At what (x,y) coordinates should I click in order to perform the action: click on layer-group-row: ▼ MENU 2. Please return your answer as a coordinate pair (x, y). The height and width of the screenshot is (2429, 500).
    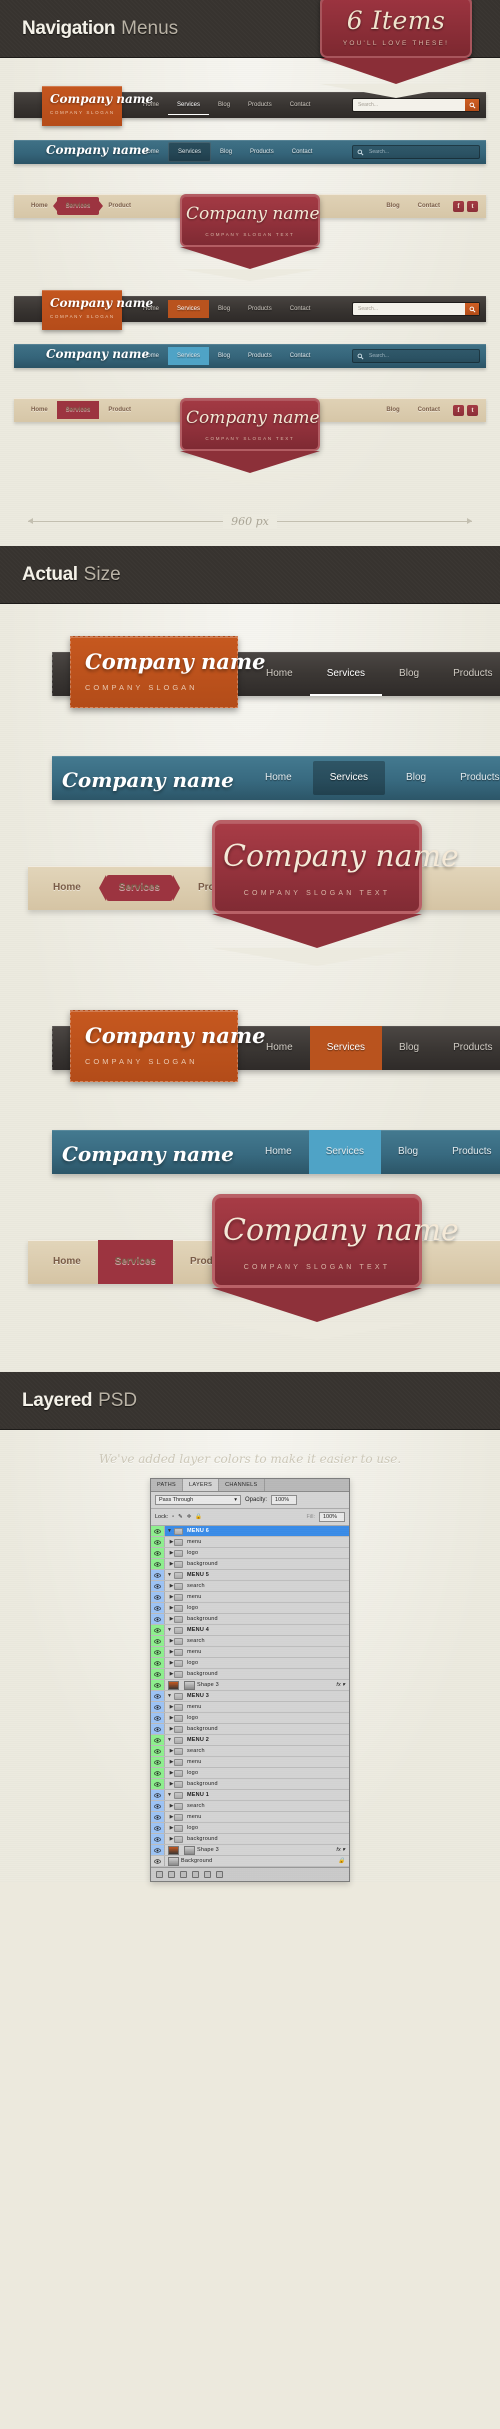
    Looking at the image, I should click on (250, 1740).